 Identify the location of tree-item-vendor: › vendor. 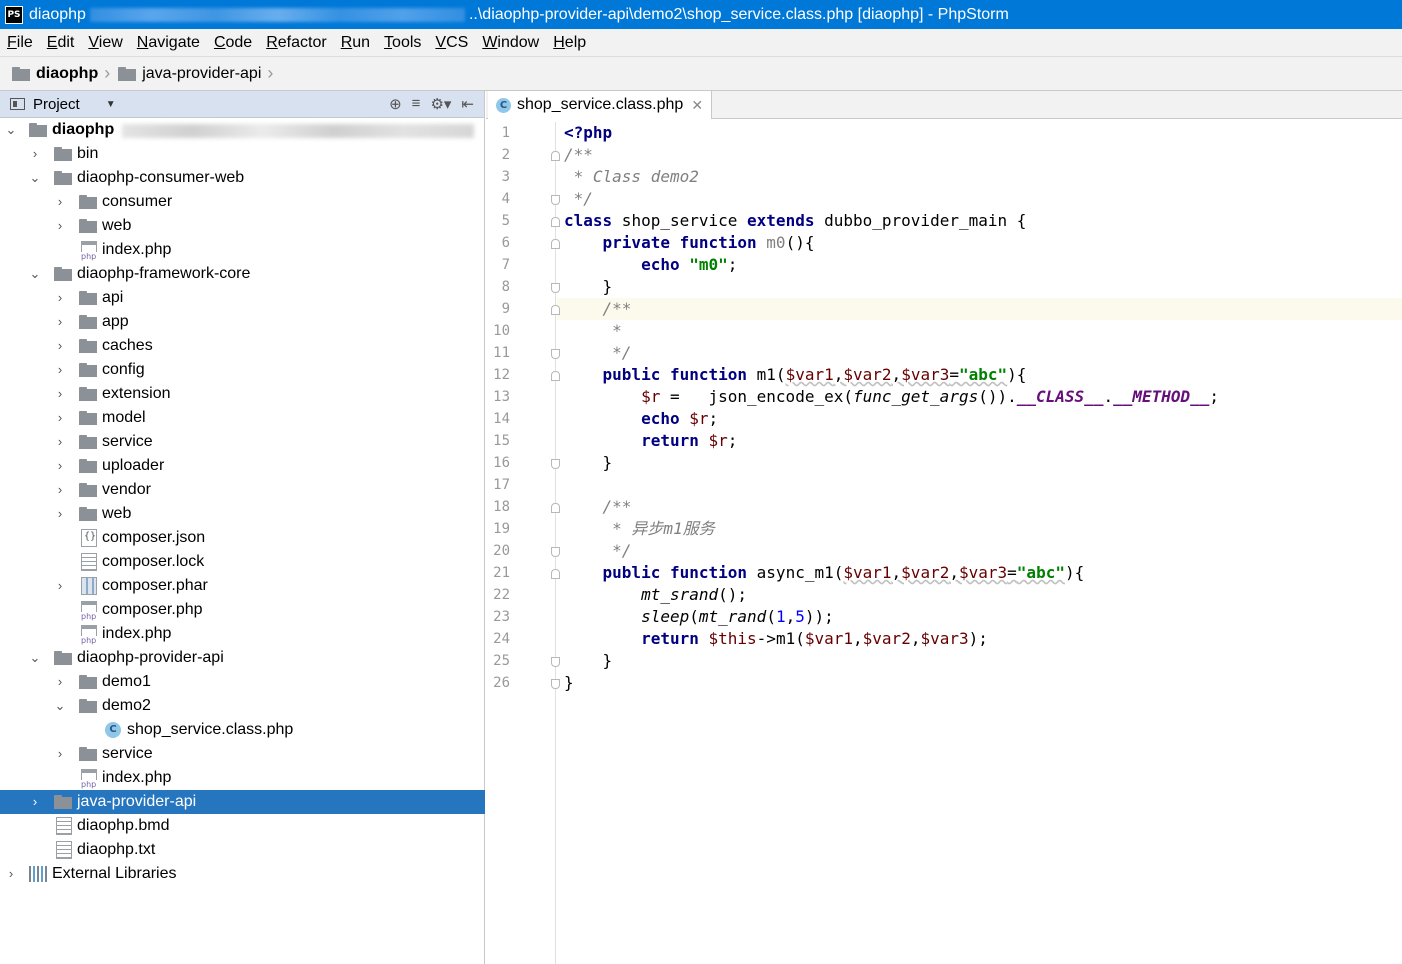
(242, 490).